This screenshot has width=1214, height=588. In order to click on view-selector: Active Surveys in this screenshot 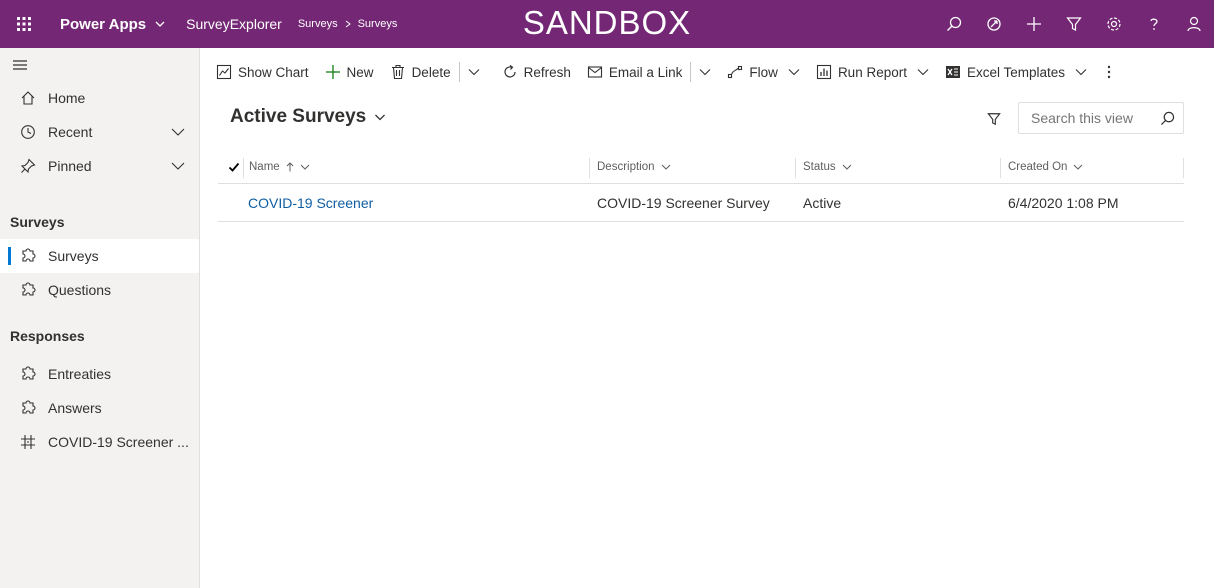, I will do `click(308, 117)`.